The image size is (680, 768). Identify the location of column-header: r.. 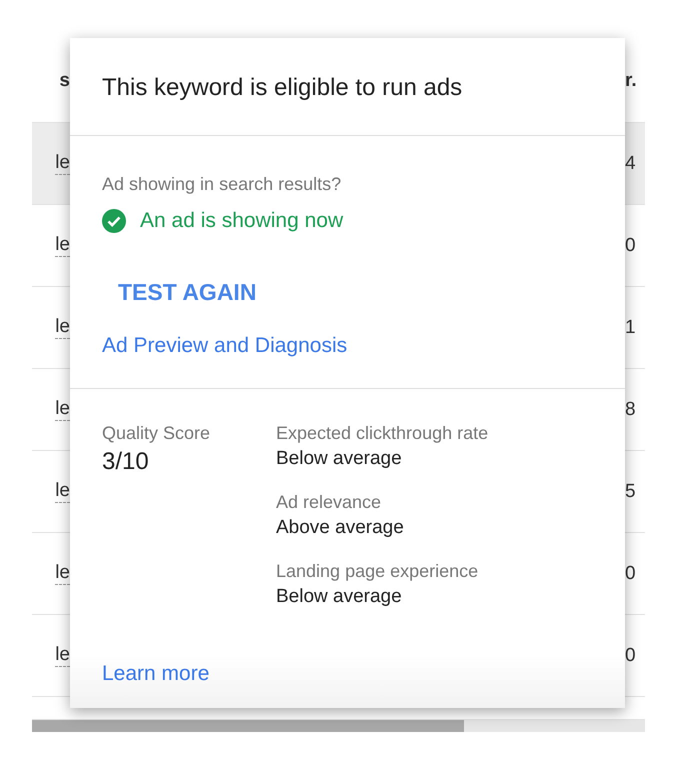
(631, 81).